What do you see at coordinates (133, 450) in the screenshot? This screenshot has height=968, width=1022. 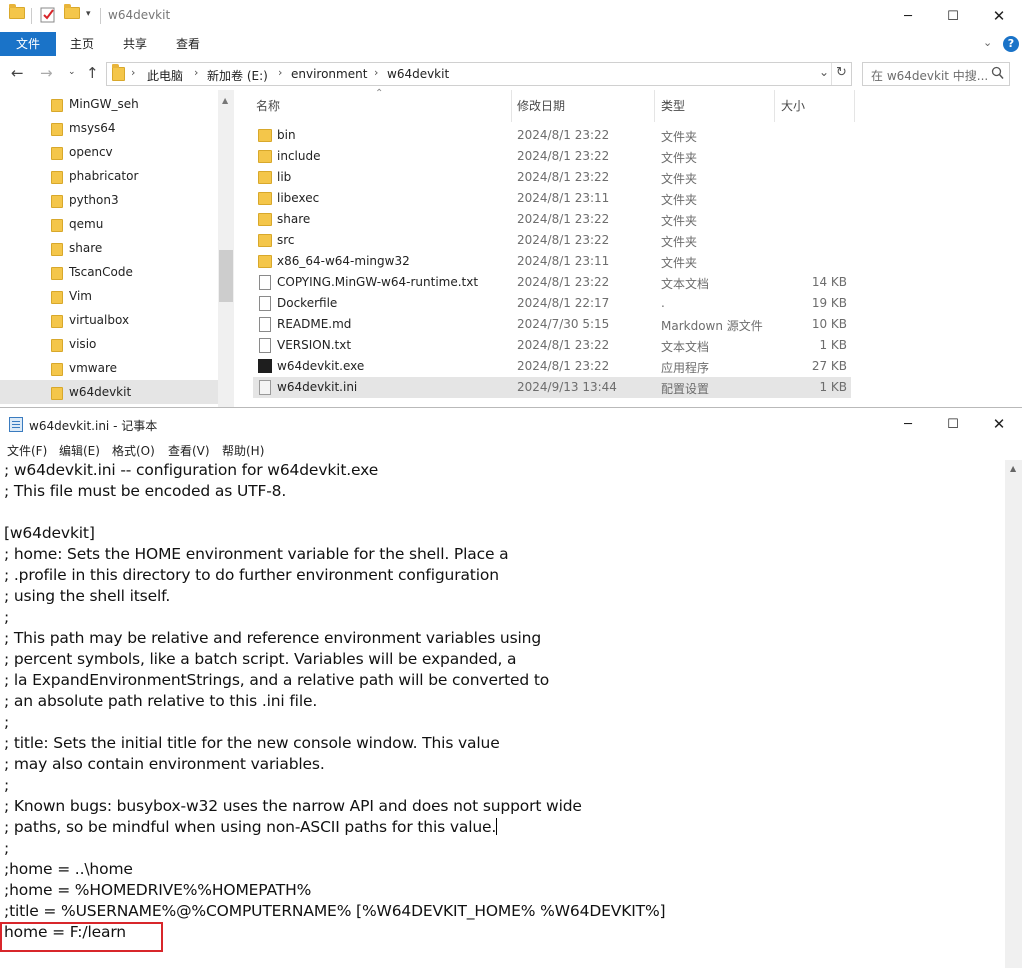 I see `menu-format: 格式(O)` at bounding box center [133, 450].